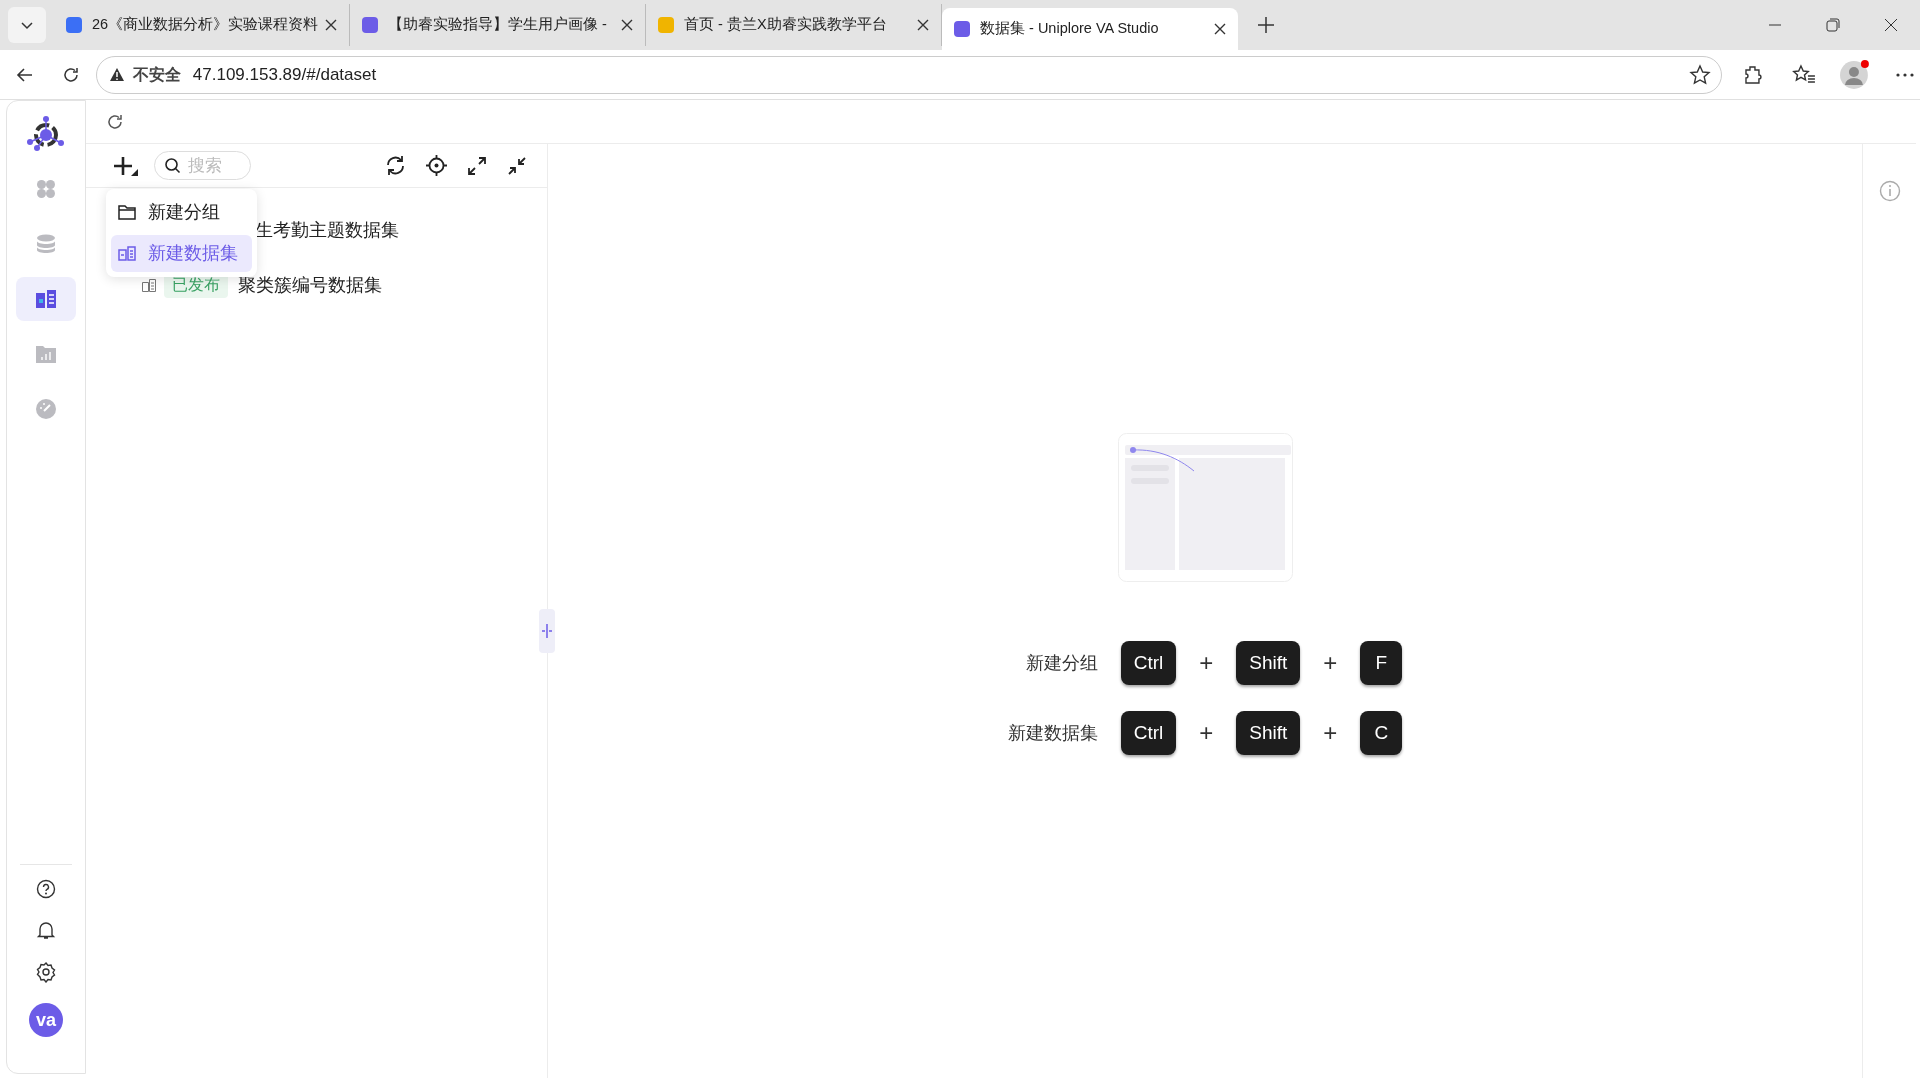 Image resolution: width=1920 pixels, height=1080 pixels. What do you see at coordinates (205, 25) in the screenshot?
I see `tab-title: 26《商业数据分析》实验课程资料` at bounding box center [205, 25].